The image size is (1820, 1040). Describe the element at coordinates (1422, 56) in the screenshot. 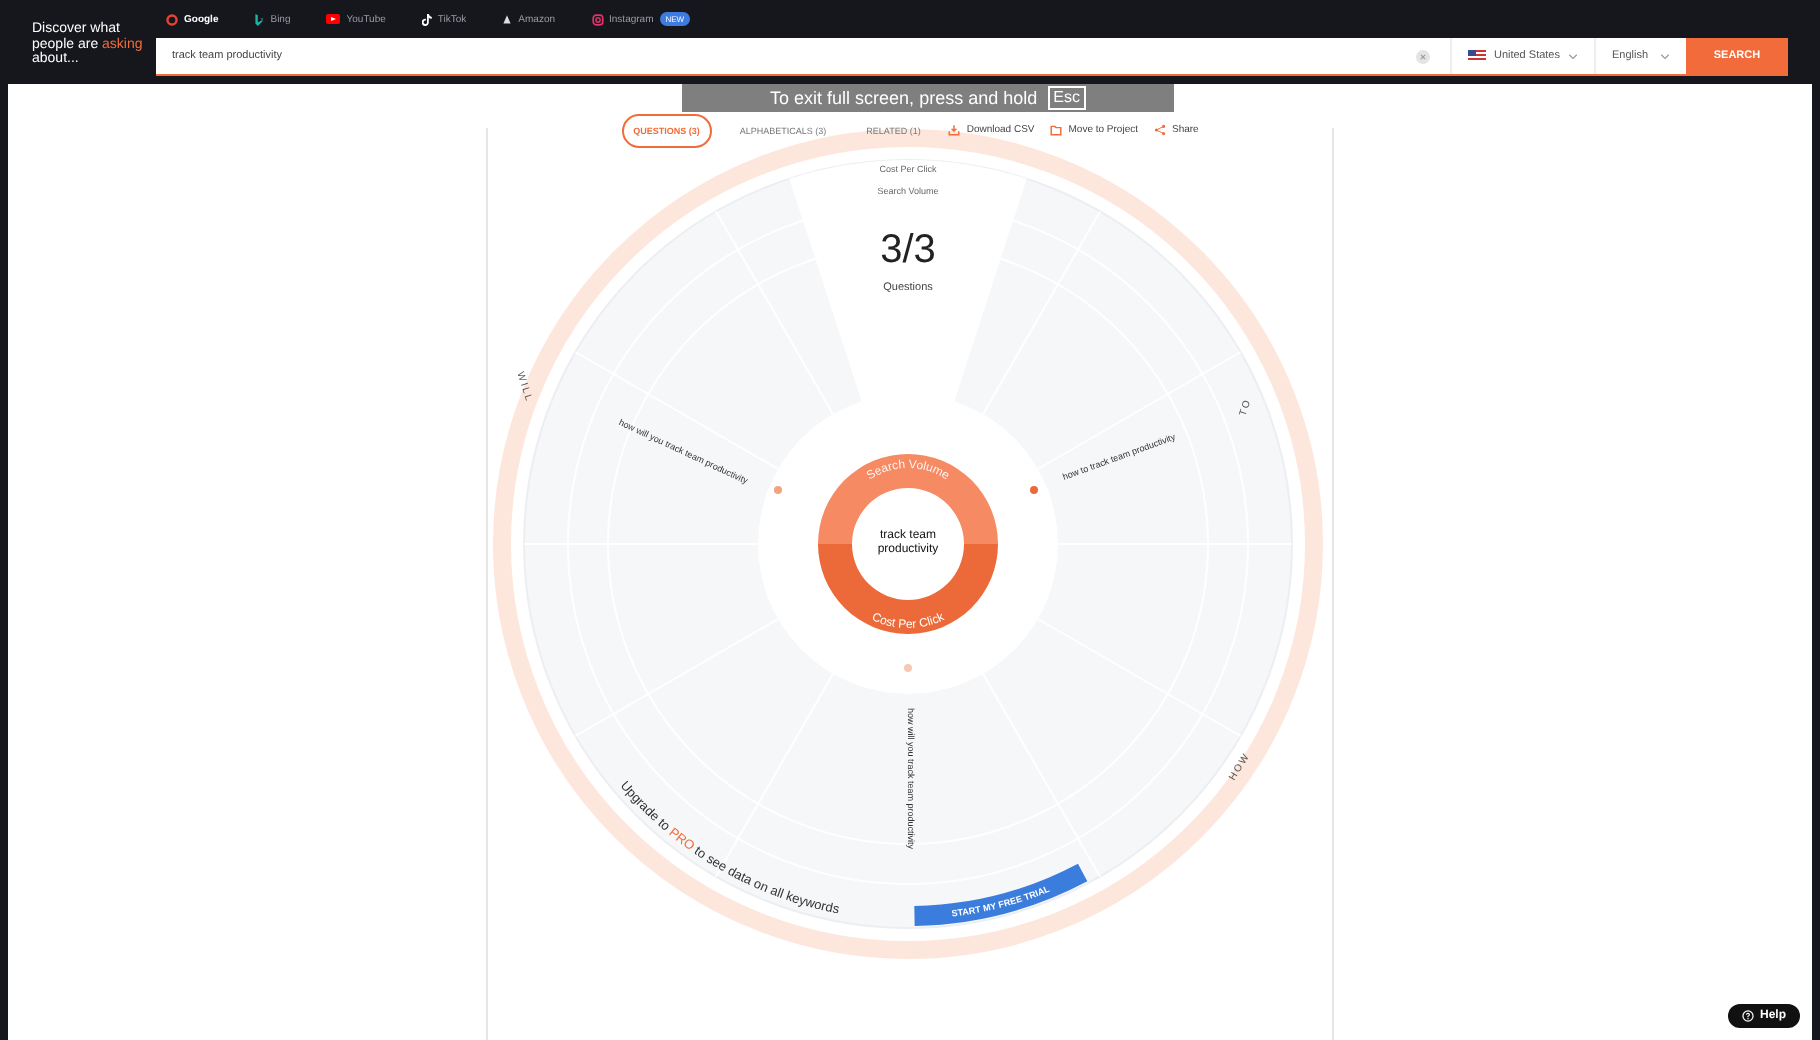

I see `clear-icon` at that location.